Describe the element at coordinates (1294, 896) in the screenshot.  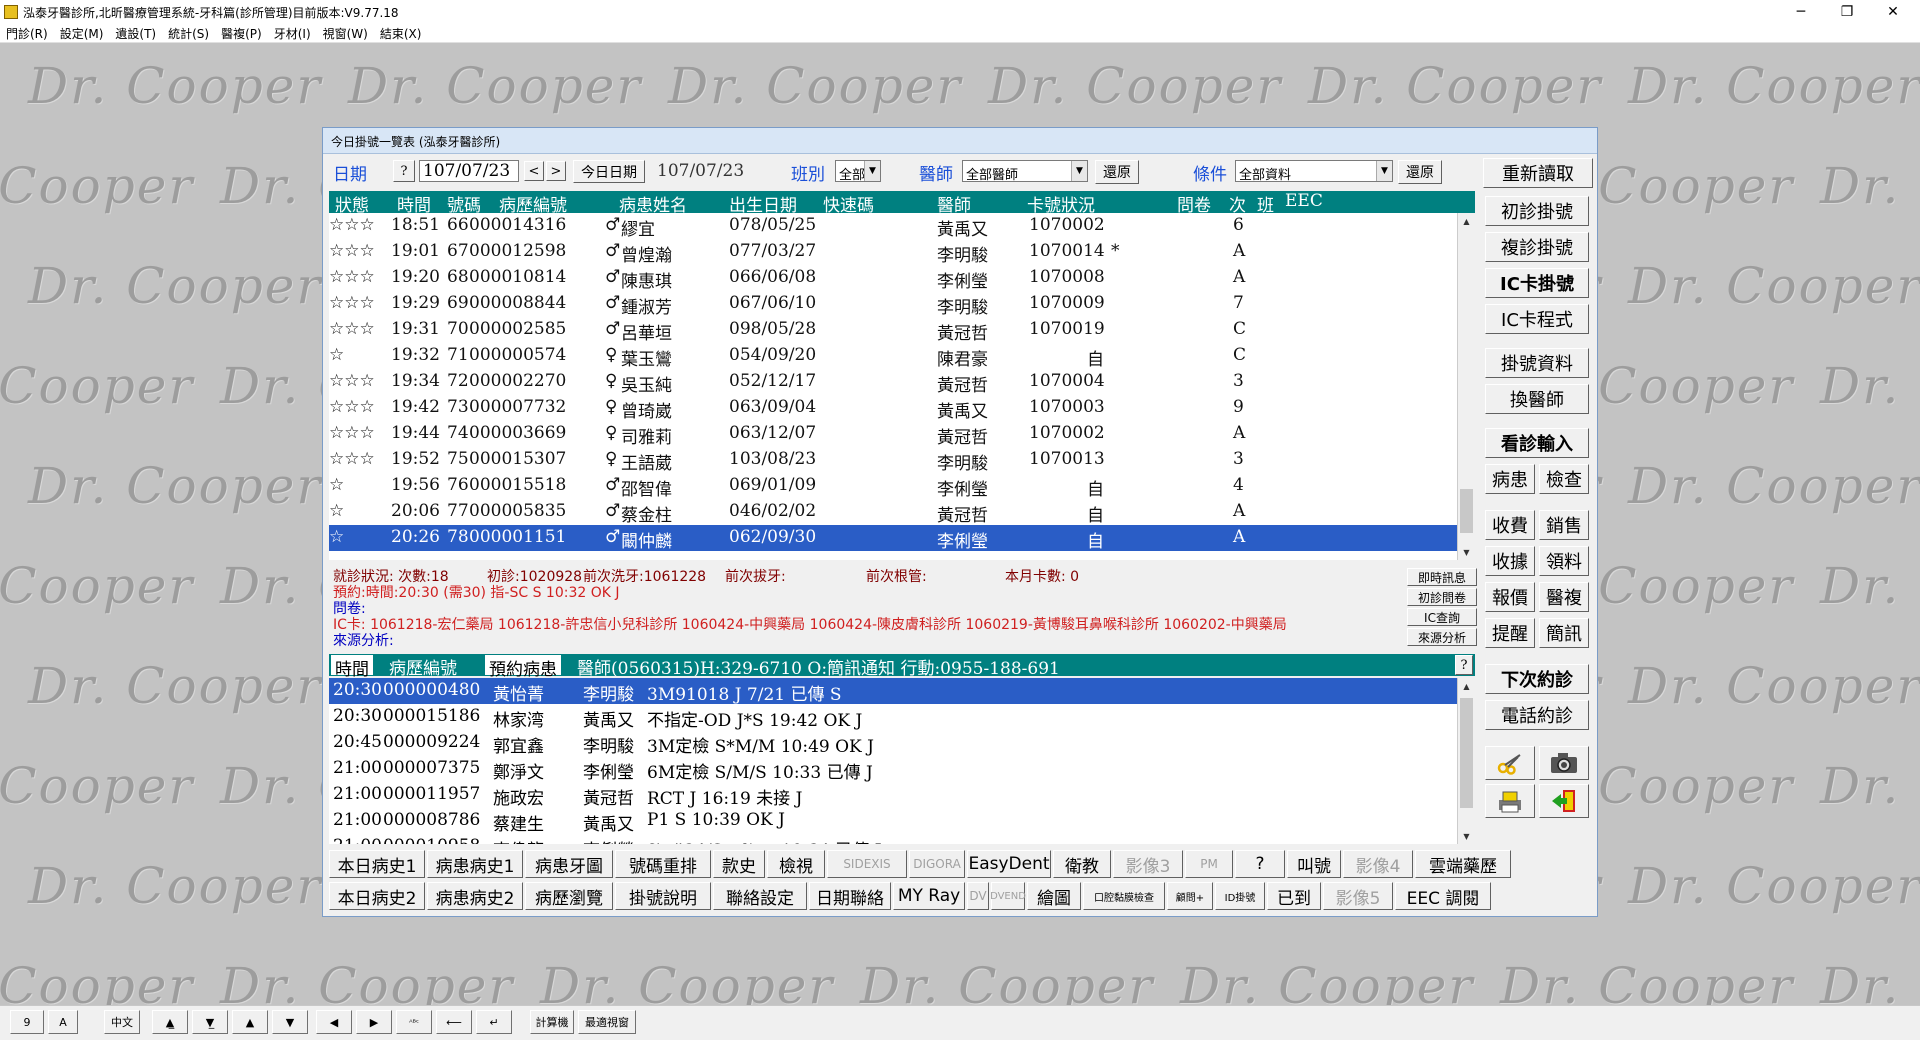
I see `bottom2-button-14: 已到` at that location.